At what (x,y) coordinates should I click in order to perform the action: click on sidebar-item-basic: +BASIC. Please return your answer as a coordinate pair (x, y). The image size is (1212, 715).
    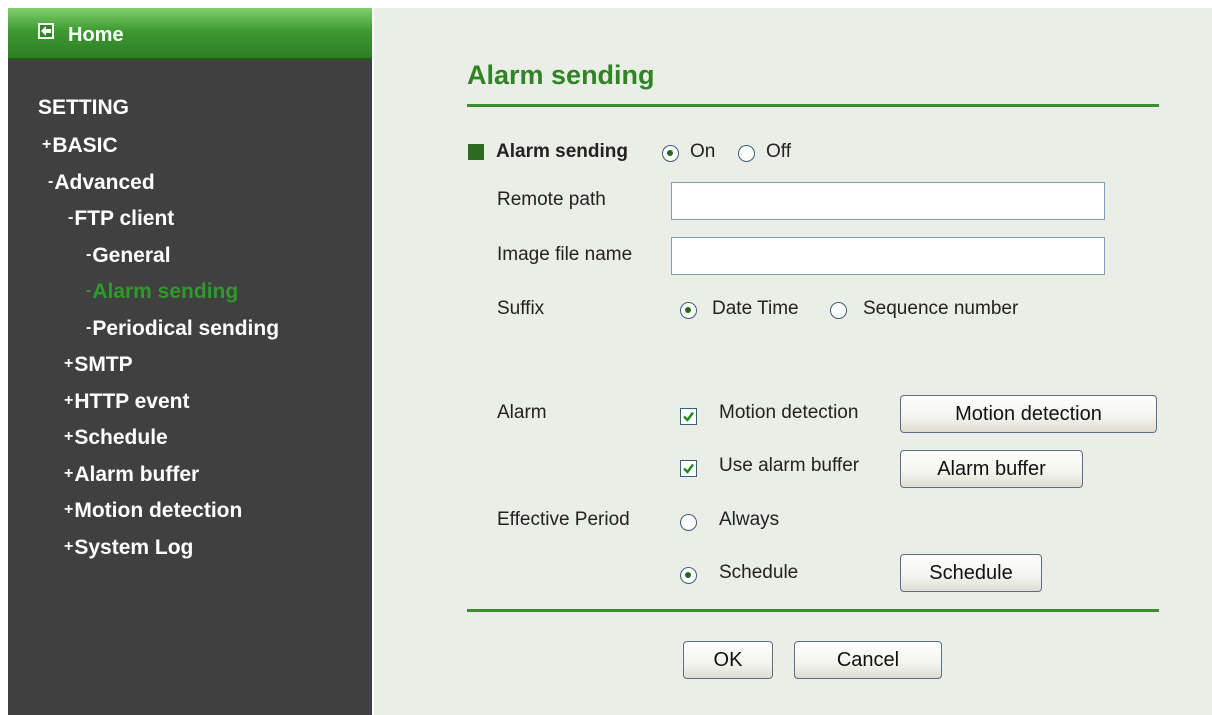
    Looking at the image, I should click on (80, 145).